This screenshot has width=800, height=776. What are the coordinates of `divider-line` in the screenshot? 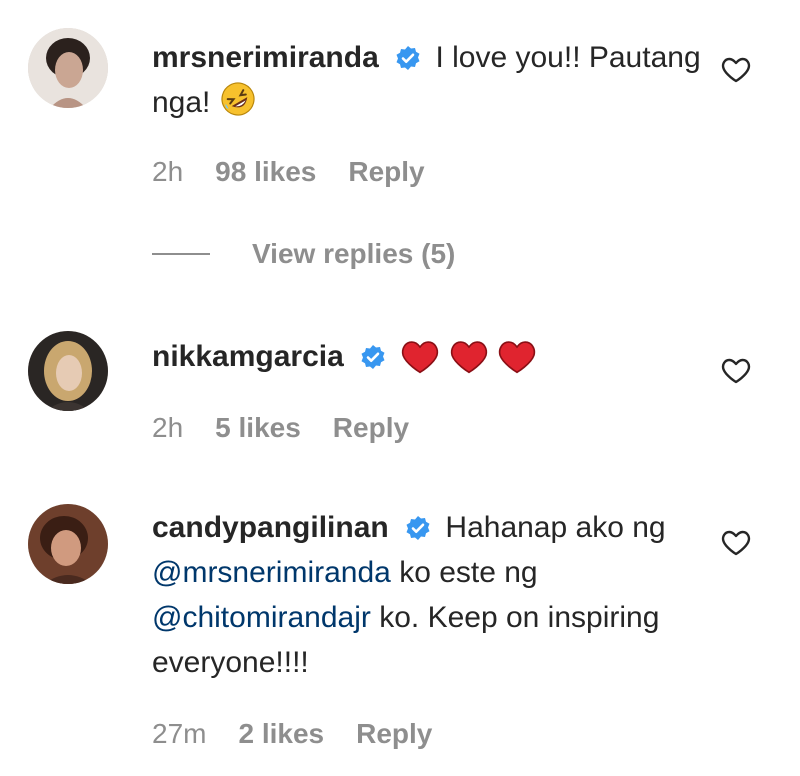 It's located at (181, 254).